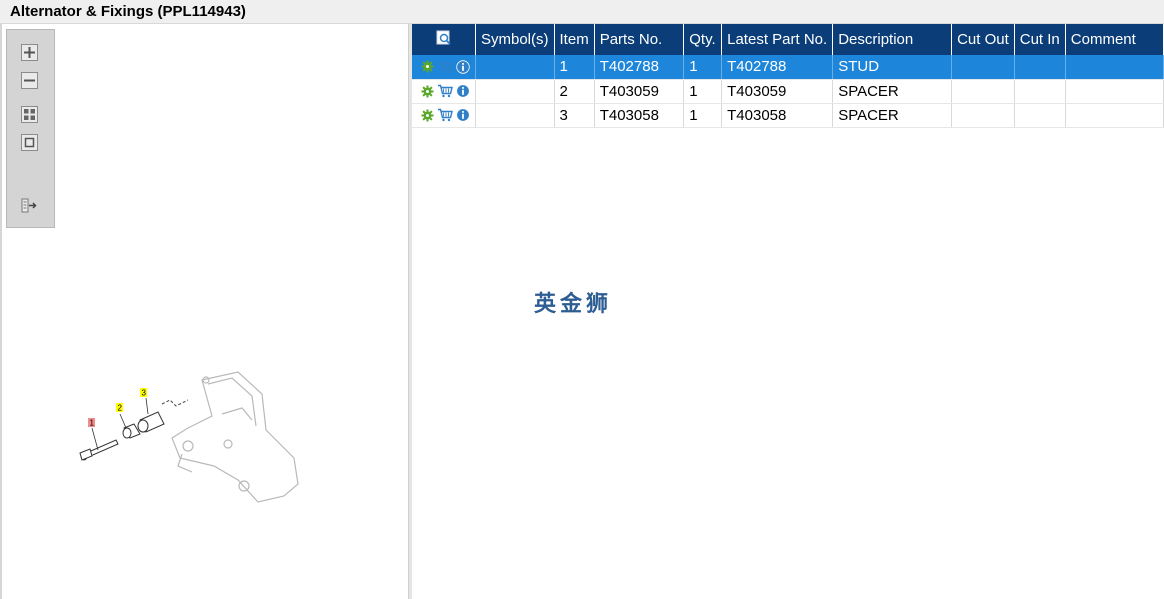  Describe the element at coordinates (29, 52) in the screenshot. I see `zoom-in-icon` at that location.